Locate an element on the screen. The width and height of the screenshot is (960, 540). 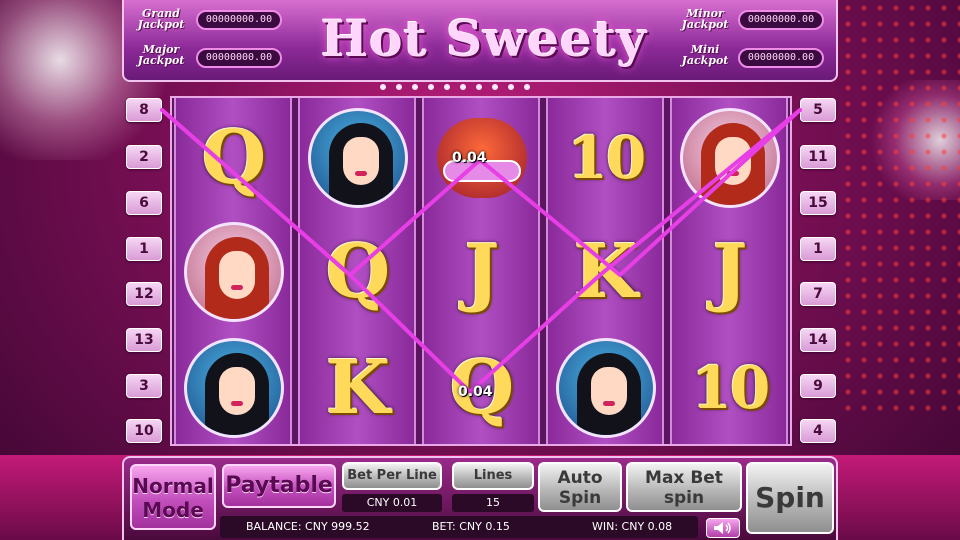
sound-toggle-button is located at coordinates (723, 528).